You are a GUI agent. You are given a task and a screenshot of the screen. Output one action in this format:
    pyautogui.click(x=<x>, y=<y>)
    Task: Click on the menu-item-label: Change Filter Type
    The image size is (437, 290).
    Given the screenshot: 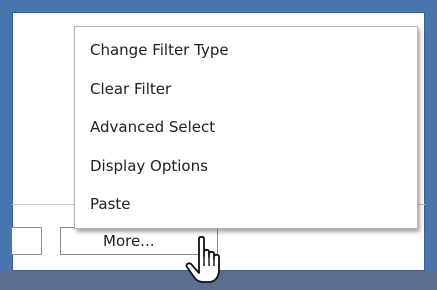 What is the action you would take?
    pyautogui.click(x=159, y=50)
    